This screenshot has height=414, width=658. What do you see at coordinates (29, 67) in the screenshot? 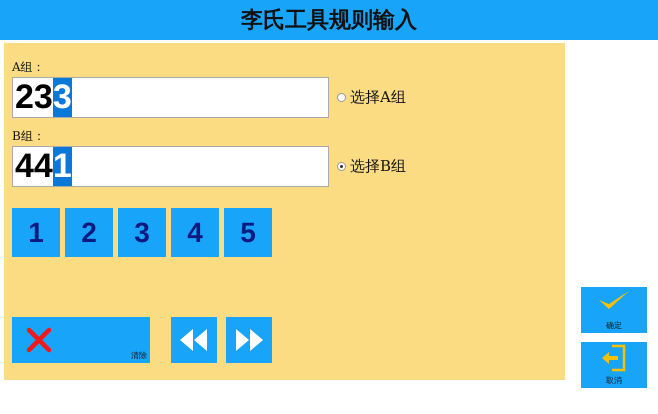
I see `group-label: A组：` at bounding box center [29, 67].